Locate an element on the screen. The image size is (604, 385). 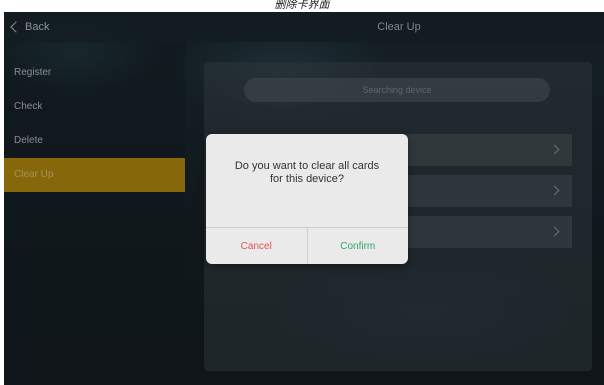
dialog-message-line-2: for this device? is located at coordinates (307, 179).